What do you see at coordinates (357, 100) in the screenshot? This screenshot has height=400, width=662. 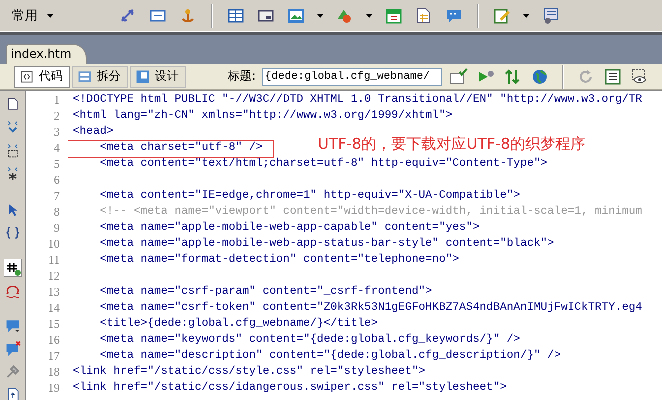 I see `code-line: <!DOCTYPE html PUBLIC "-//W3C//DTD XHTML 1.0 Transitional//EN" "http://www.w3.org/TR` at bounding box center [357, 100].